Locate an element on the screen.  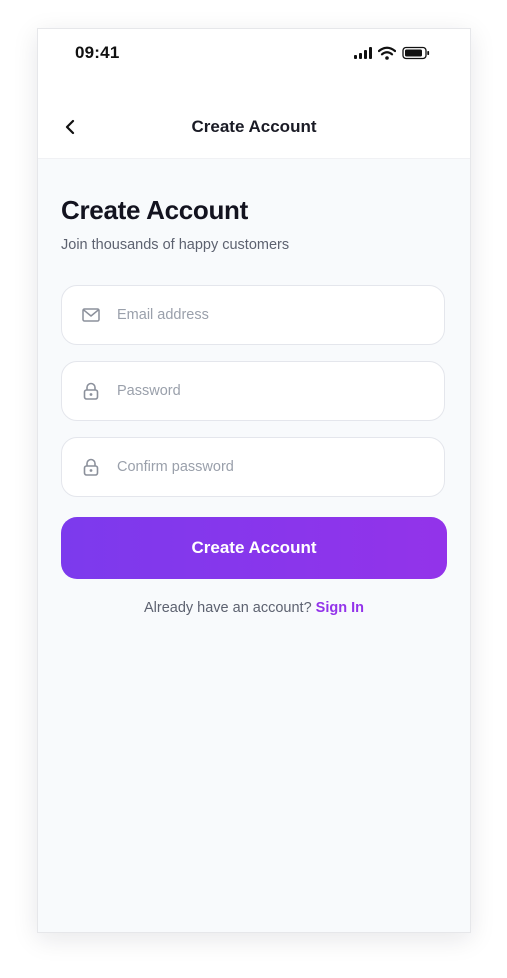
signal-icon is located at coordinates (363, 53).